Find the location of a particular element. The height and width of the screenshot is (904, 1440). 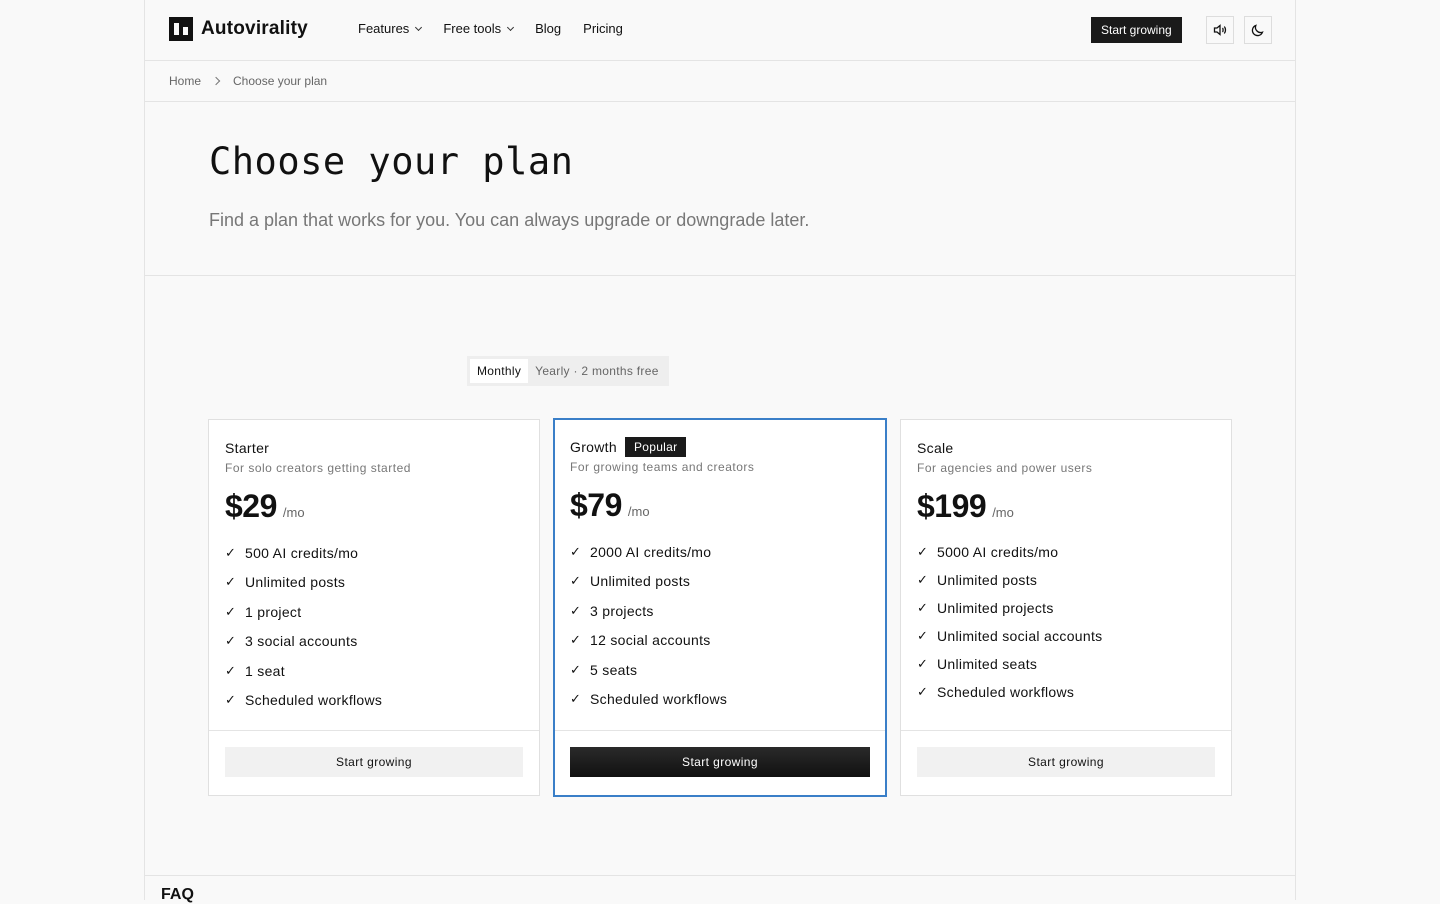

brand-name: Autovirality is located at coordinates (254, 28).